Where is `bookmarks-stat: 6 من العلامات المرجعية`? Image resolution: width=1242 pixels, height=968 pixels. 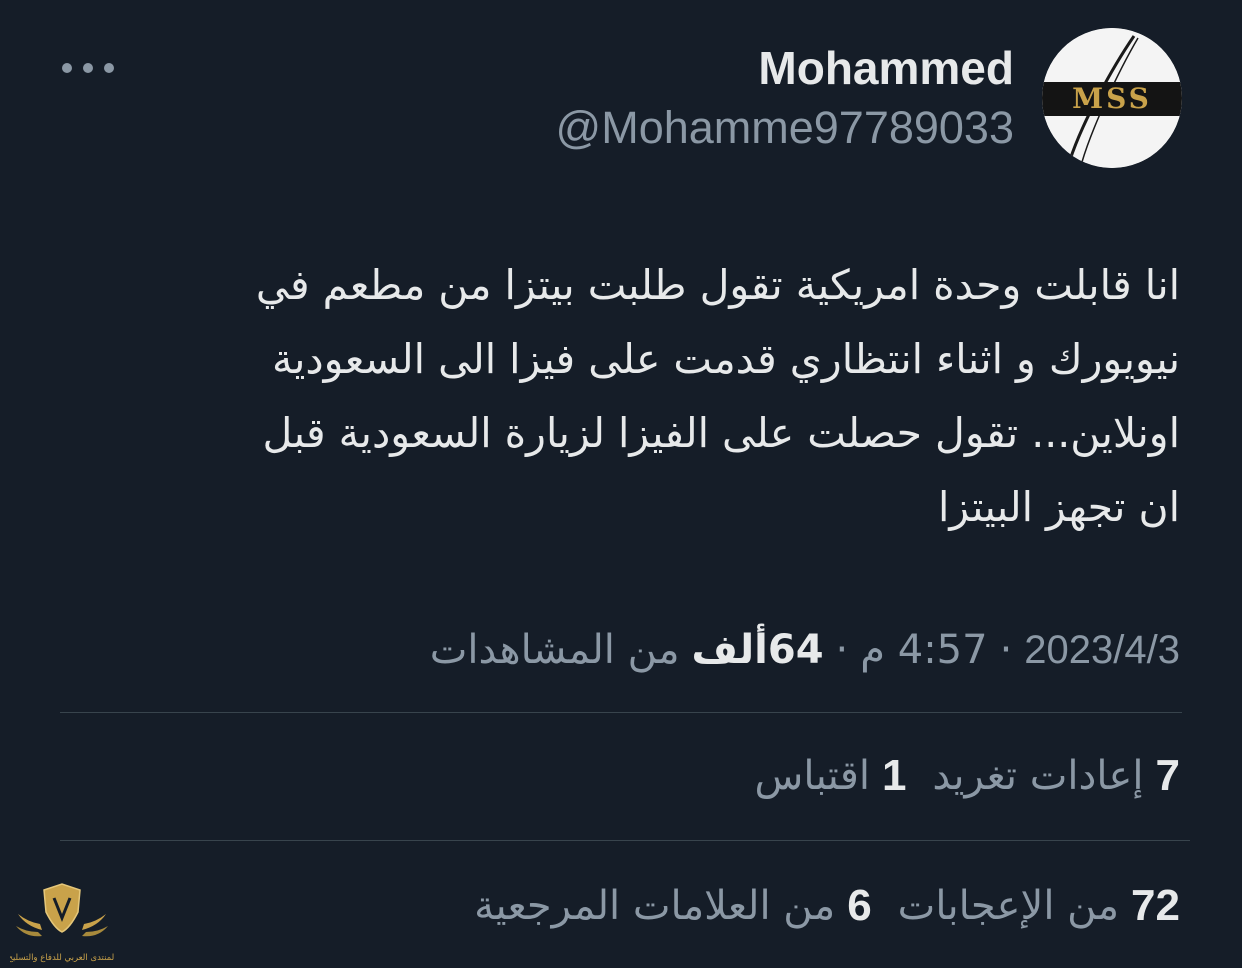
bookmarks-stat: 6 من العلامات المرجعية is located at coordinates (673, 906).